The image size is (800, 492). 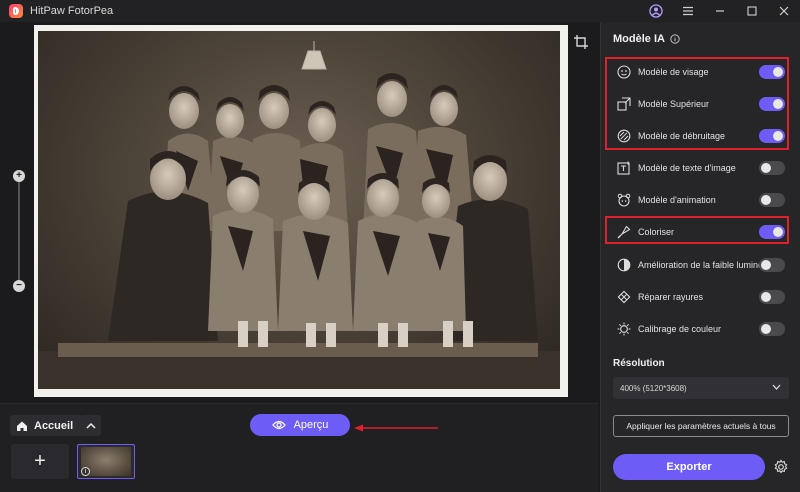 I want to click on resolution-value: 400% (5120*3608), so click(x=653, y=388).